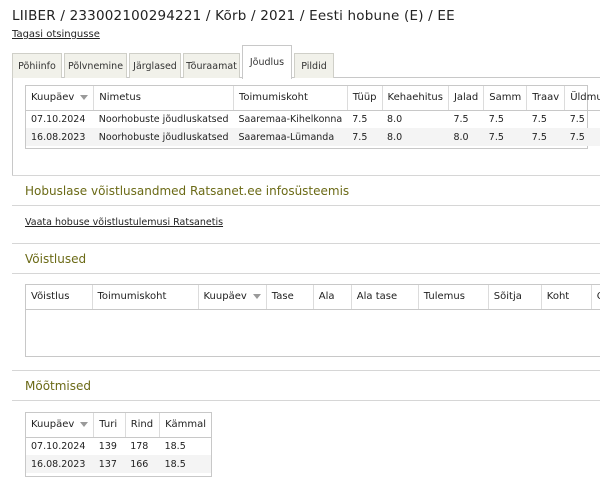 The height and width of the screenshot is (493, 600). Describe the element at coordinates (505, 98) in the screenshot. I see `column-header-samm: Samm` at that location.